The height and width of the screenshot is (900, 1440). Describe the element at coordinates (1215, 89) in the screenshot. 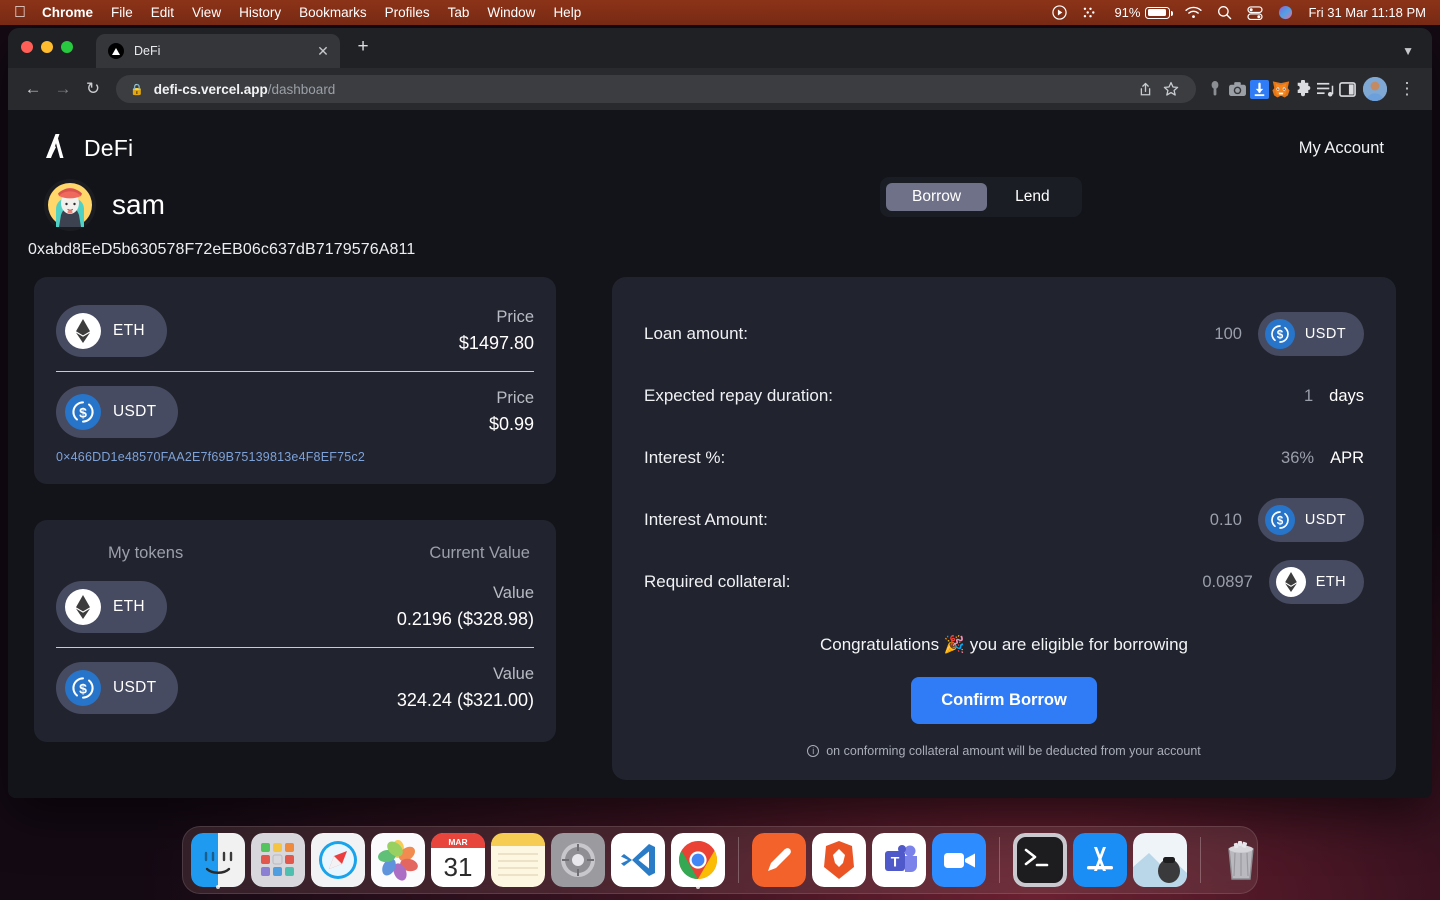

I see `eyedropper-icon` at that location.